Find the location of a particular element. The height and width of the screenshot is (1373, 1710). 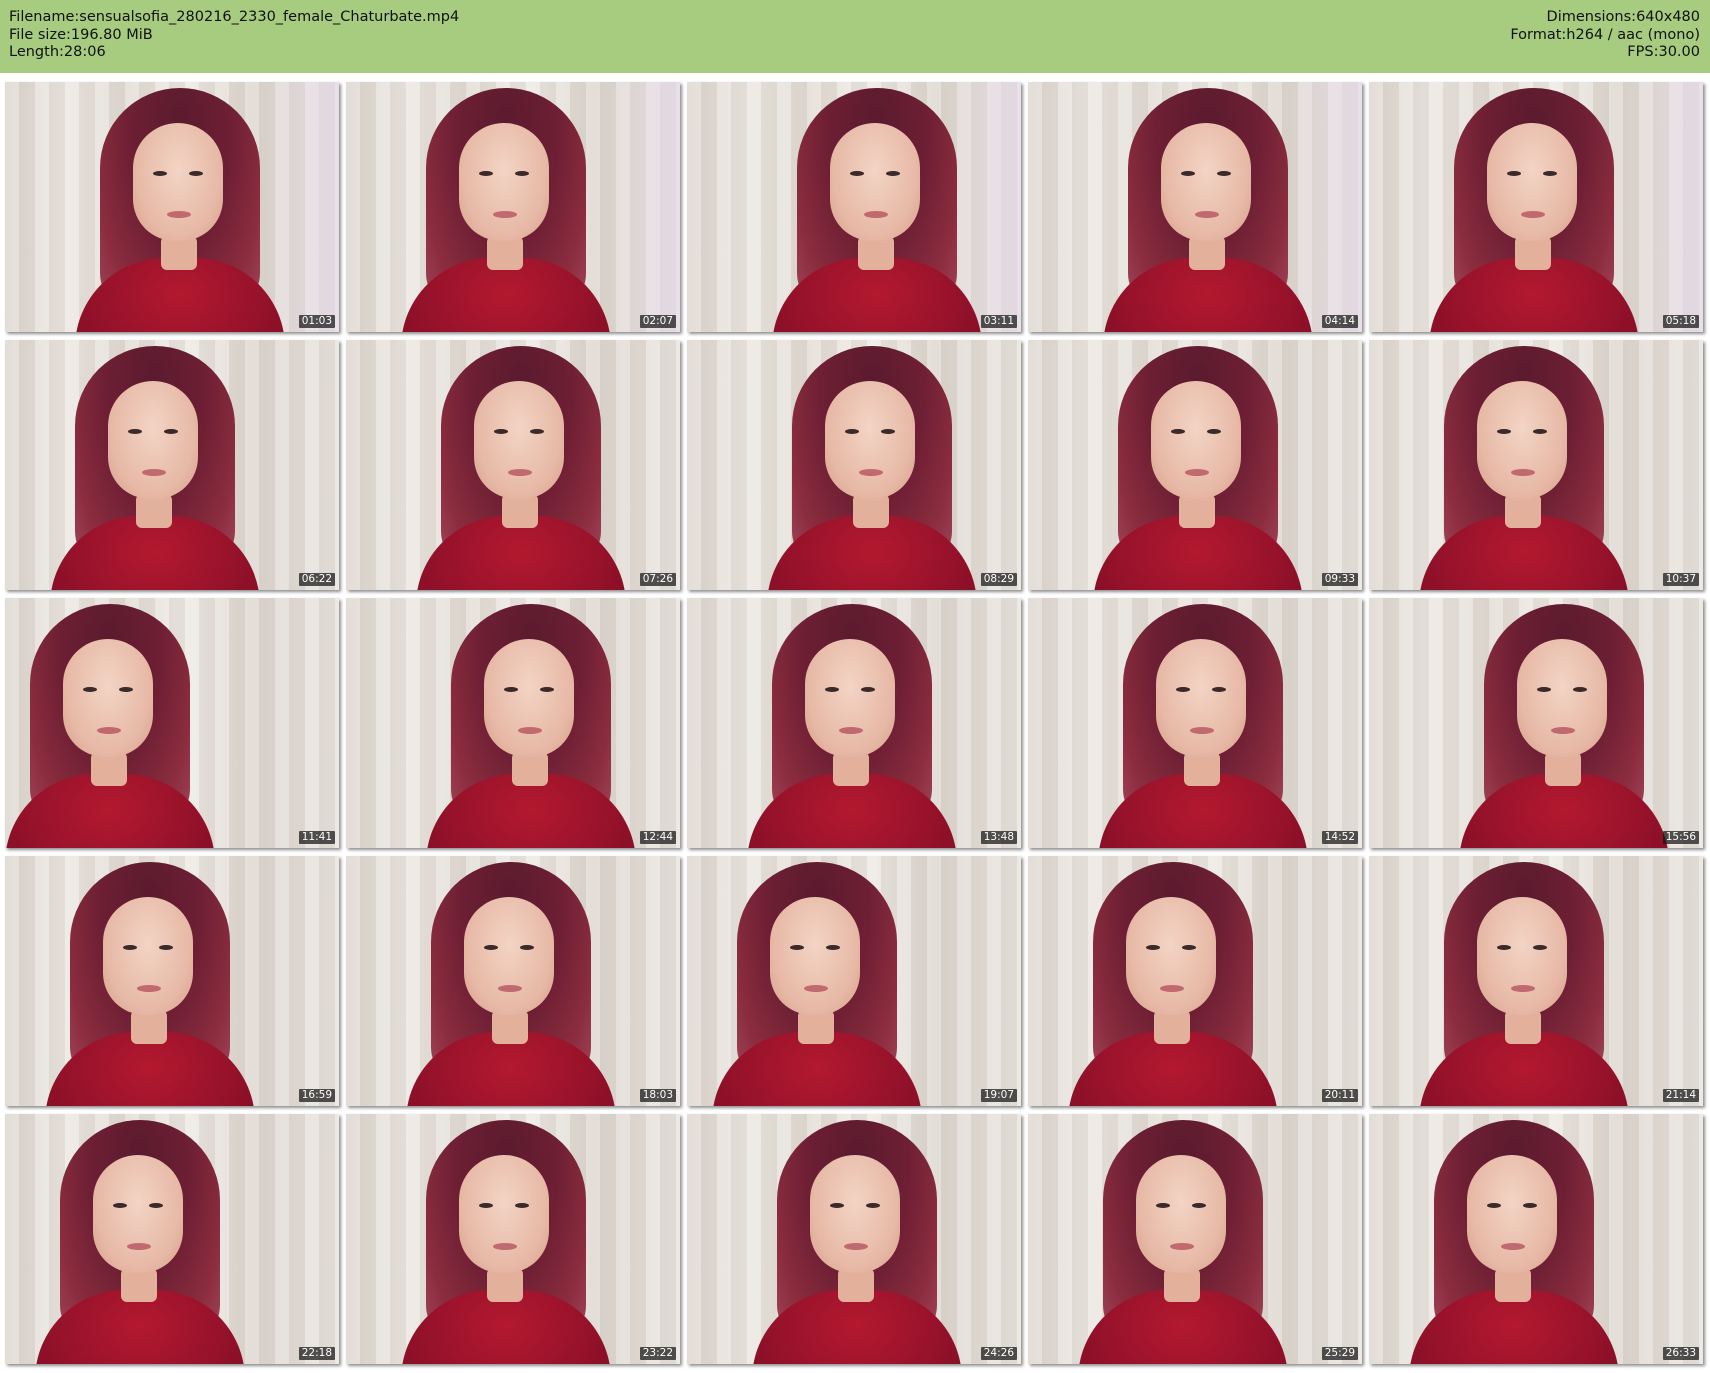

video-thumbnail: 15:56 is located at coordinates (1536, 723).